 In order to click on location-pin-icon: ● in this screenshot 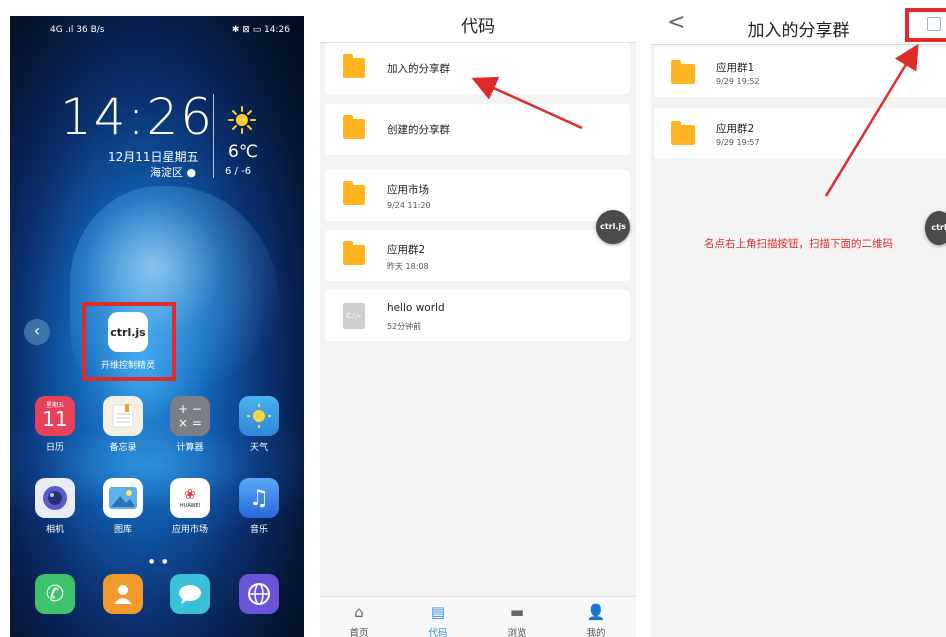, I will do `click(190, 172)`.